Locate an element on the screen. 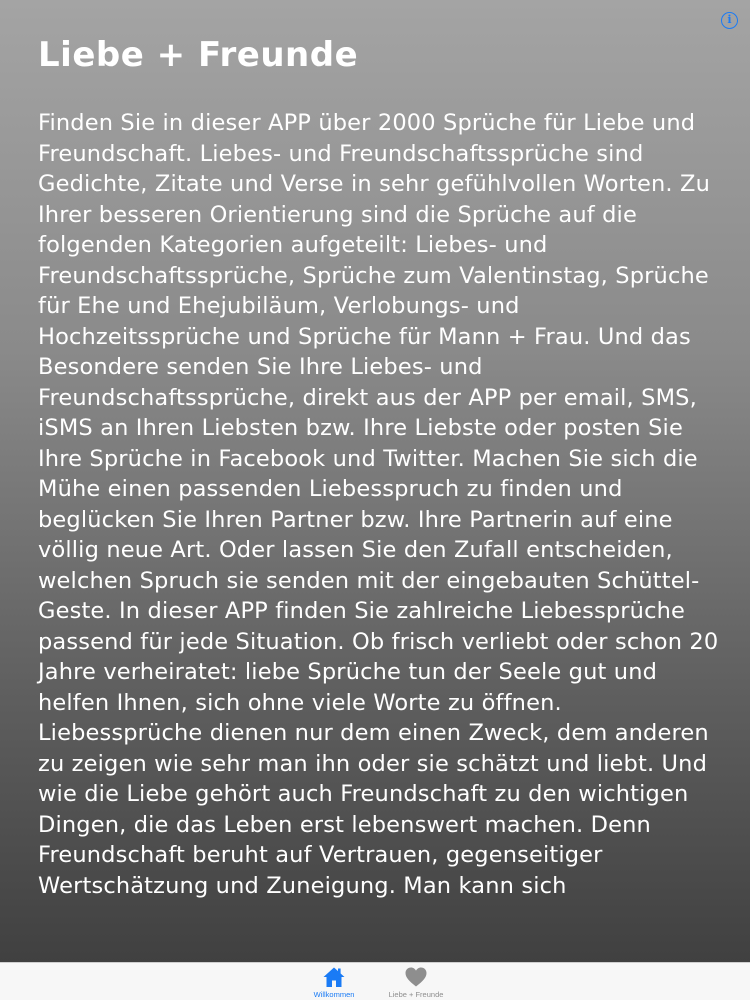 The image size is (750, 1000). tab-label-willkommen: Willkommen is located at coordinates (334, 994).